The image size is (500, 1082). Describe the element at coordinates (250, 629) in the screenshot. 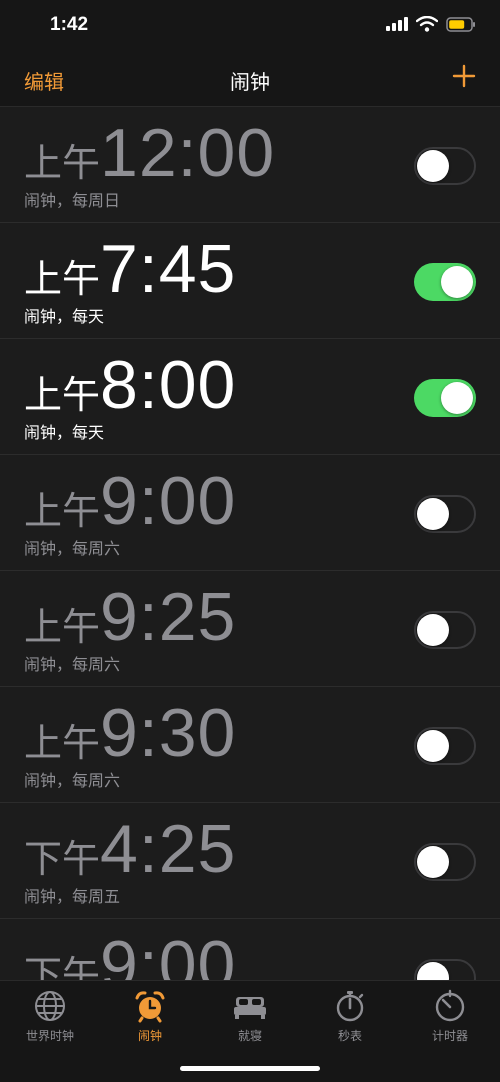

I see `alarm-row: 上午9:25 闹钟，每周六` at that location.